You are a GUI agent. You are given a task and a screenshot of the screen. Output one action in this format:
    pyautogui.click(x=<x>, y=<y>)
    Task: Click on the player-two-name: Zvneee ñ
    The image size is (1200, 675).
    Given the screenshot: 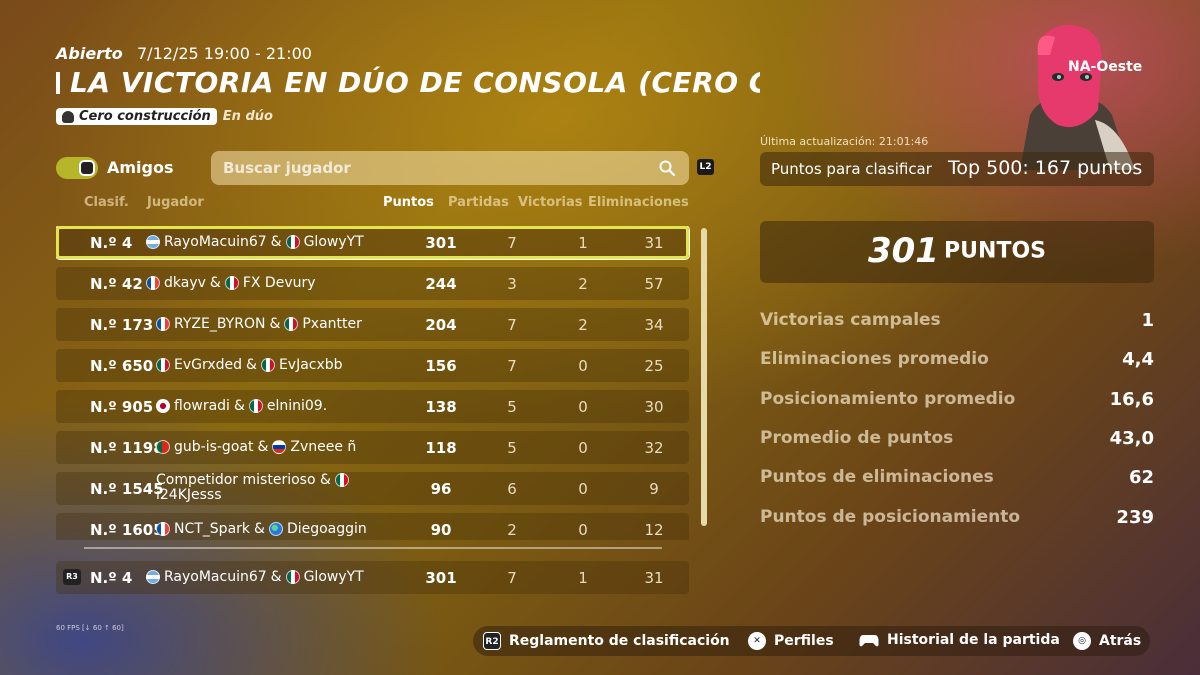 What is the action you would take?
    pyautogui.click(x=323, y=447)
    